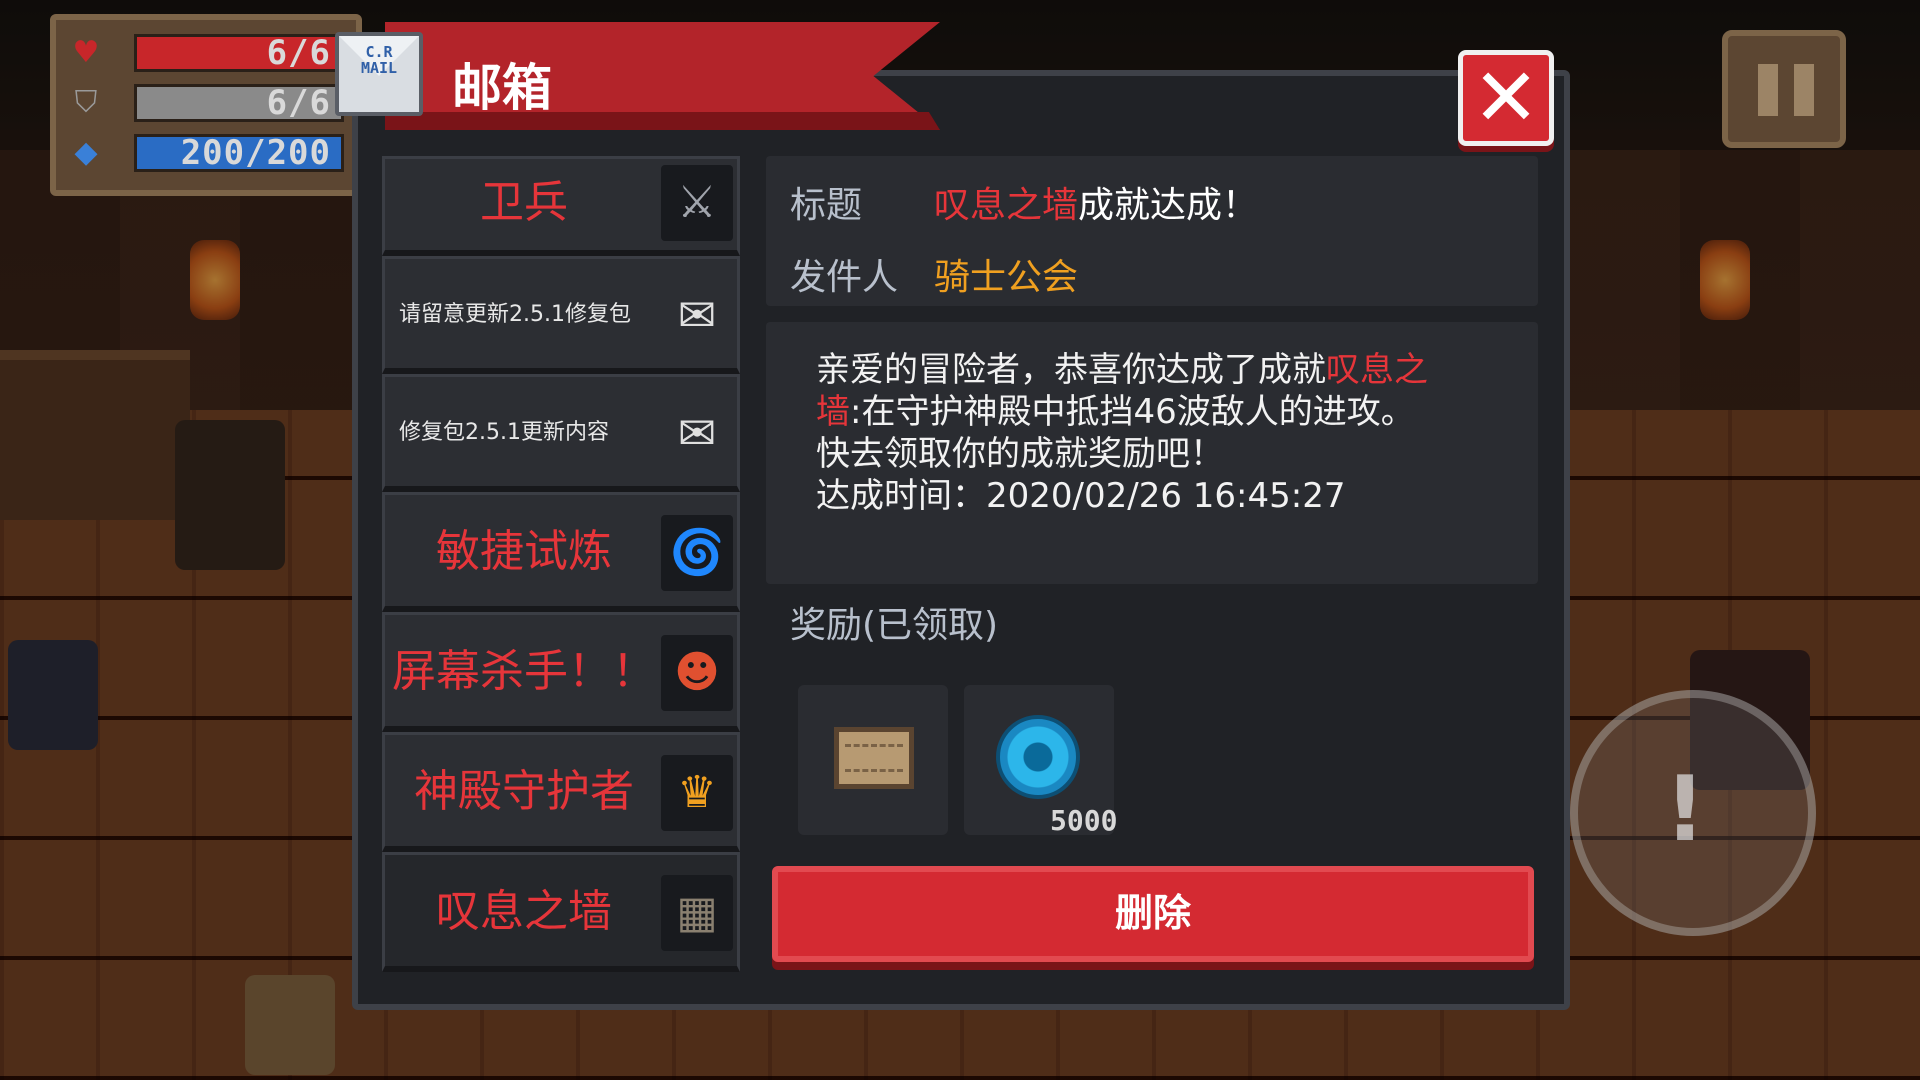  Describe the element at coordinates (504, 432) in the screenshot. I see `mail-item-label: 修复包2.5.1更新内容` at that location.